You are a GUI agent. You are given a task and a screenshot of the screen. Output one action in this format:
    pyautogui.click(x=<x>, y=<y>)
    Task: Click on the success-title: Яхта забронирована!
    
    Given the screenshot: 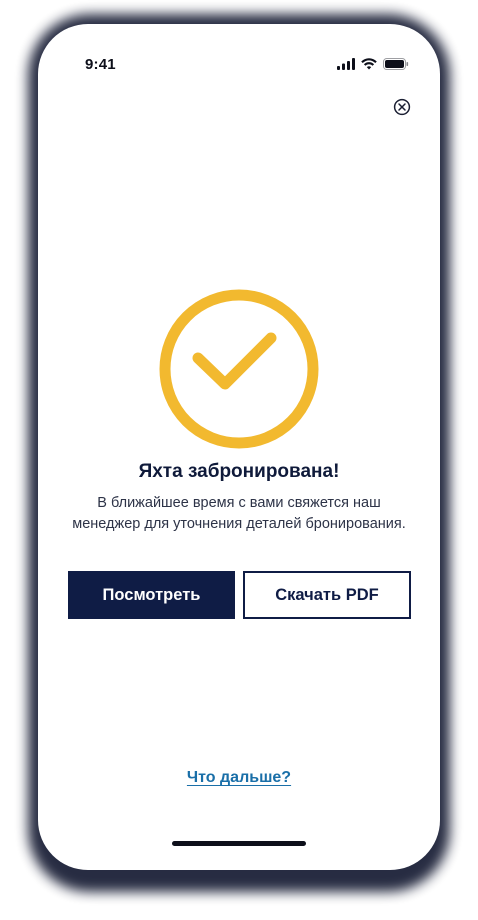 What is the action you would take?
    pyautogui.click(x=239, y=471)
    